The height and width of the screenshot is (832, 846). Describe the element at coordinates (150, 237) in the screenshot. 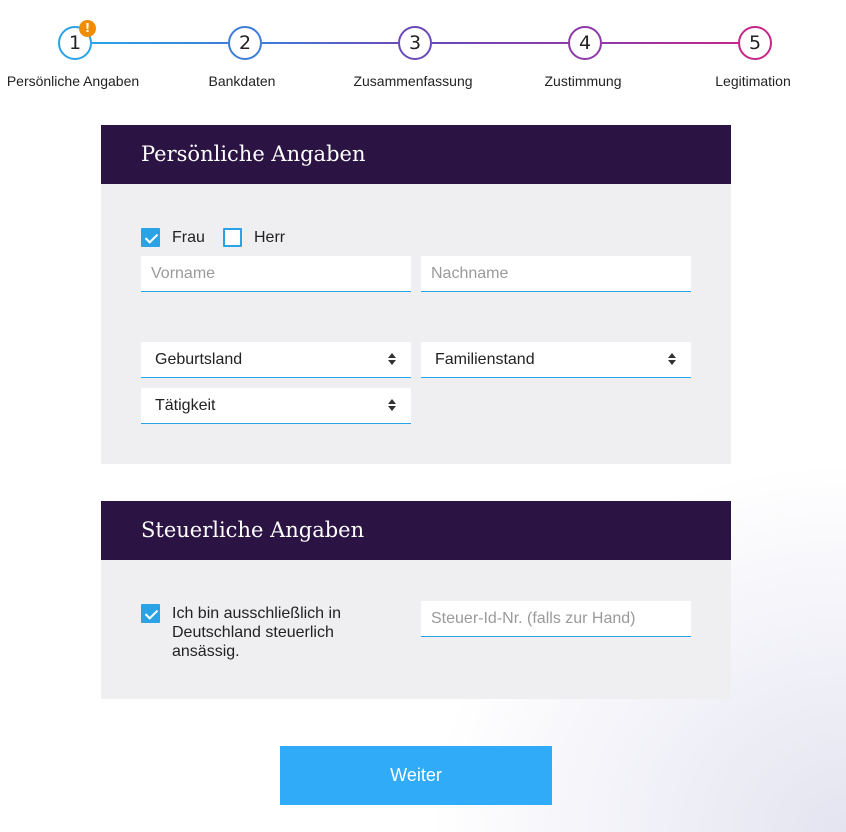

I see `frau-checkbox` at that location.